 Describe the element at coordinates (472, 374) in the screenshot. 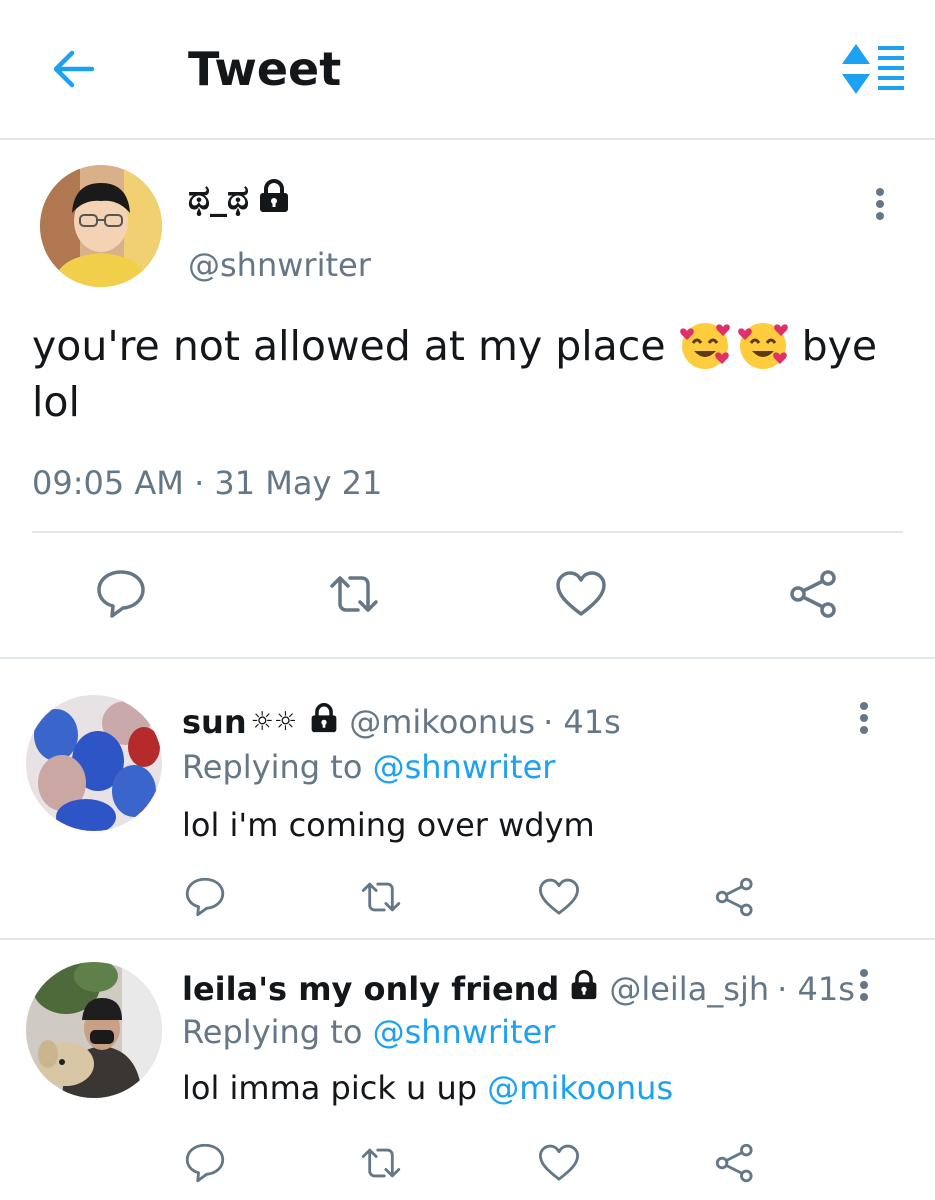

I see `tweet-text: you're not allowed at my place bye lol` at that location.